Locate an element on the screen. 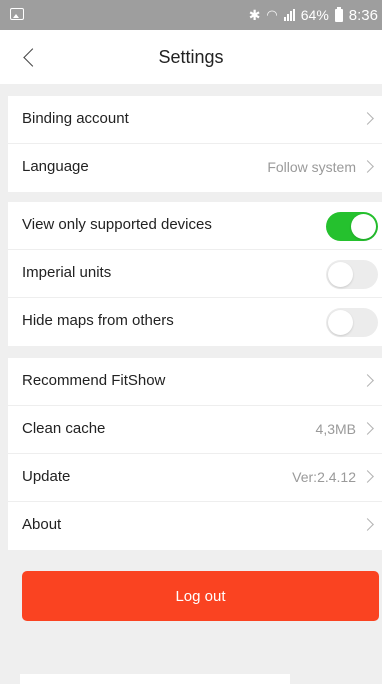 The height and width of the screenshot is (684, 382). hide-maps-toggle is located at coordinates (352, 322).